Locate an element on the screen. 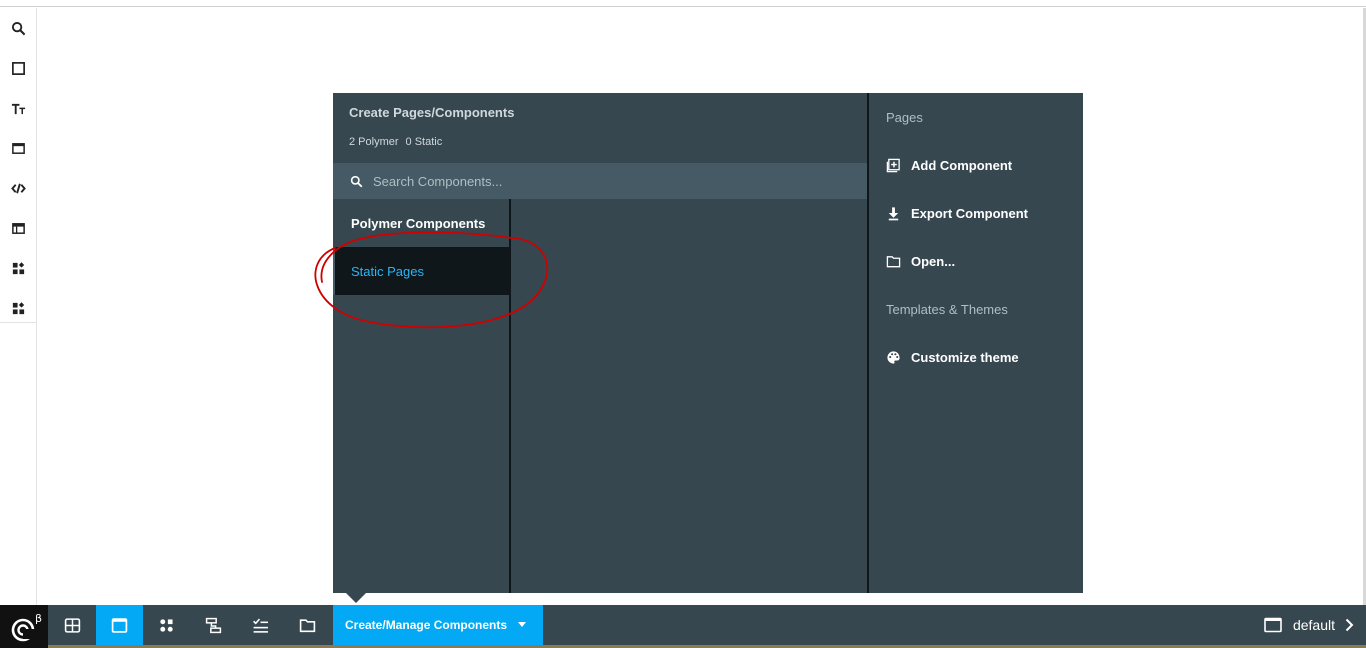 The height and width of the screenshot is (648, 1366). grid-view-button is located at coordinates (72, 625).